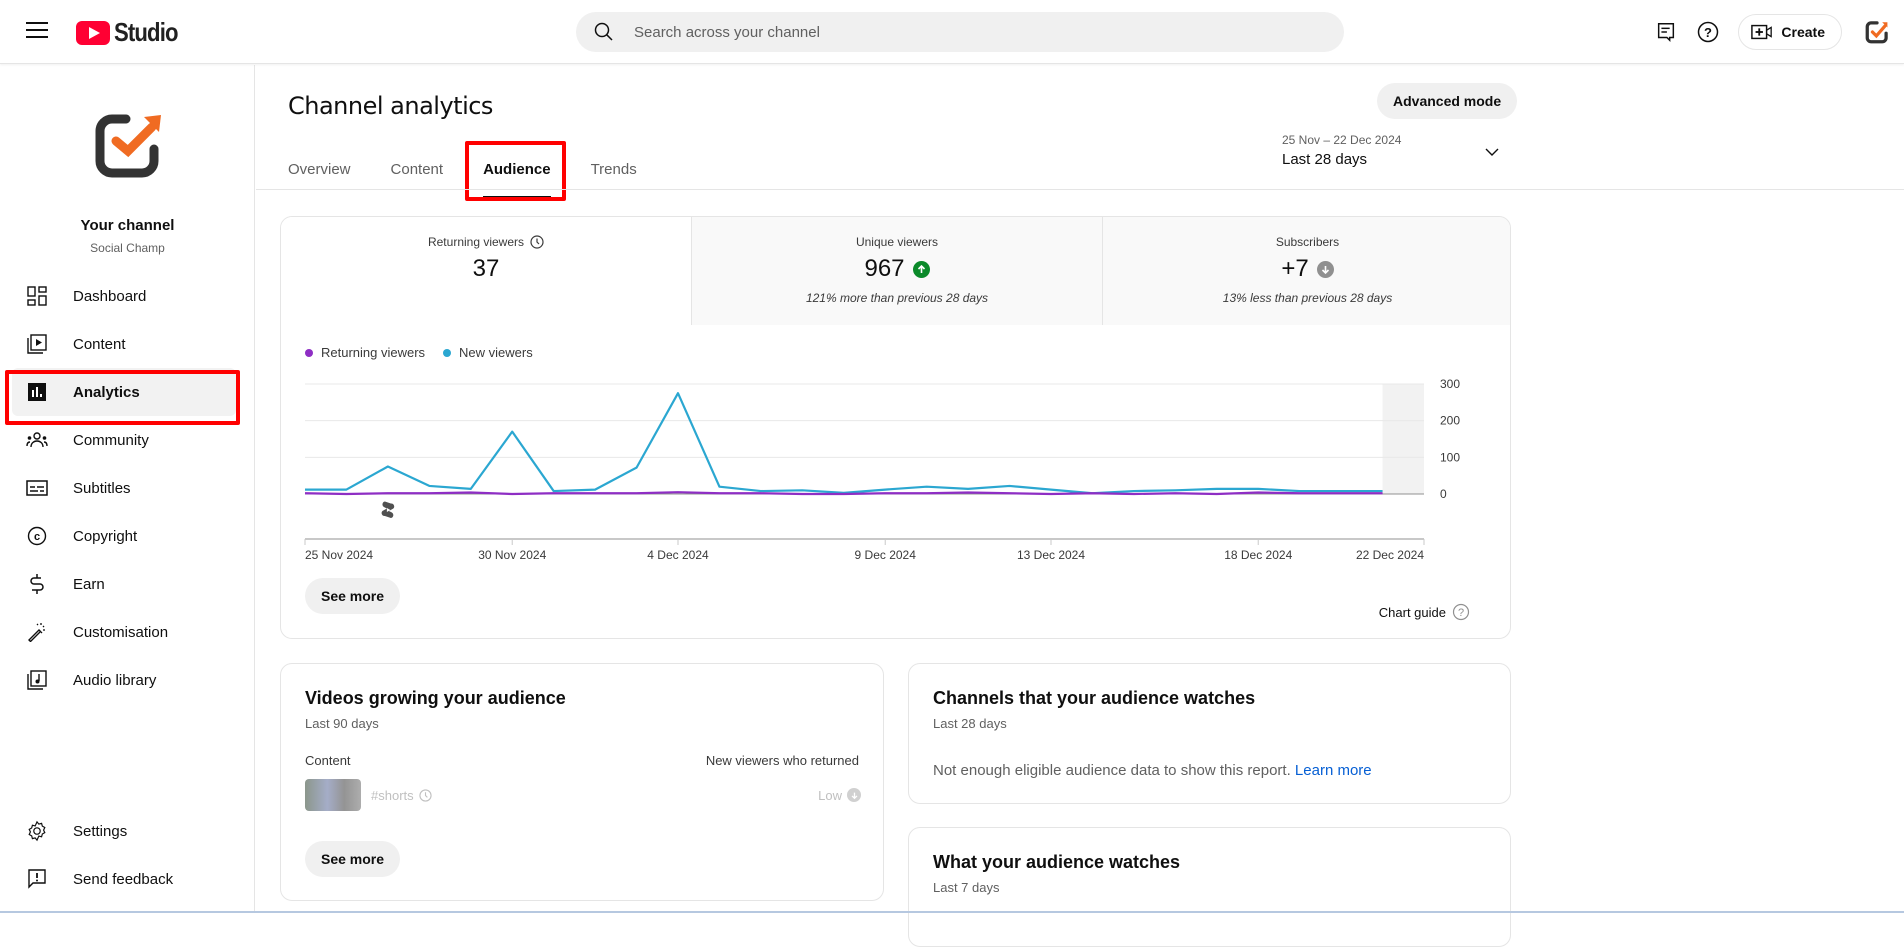  I want to click on sidebar-item-label: Copyright, so click(105, 536).